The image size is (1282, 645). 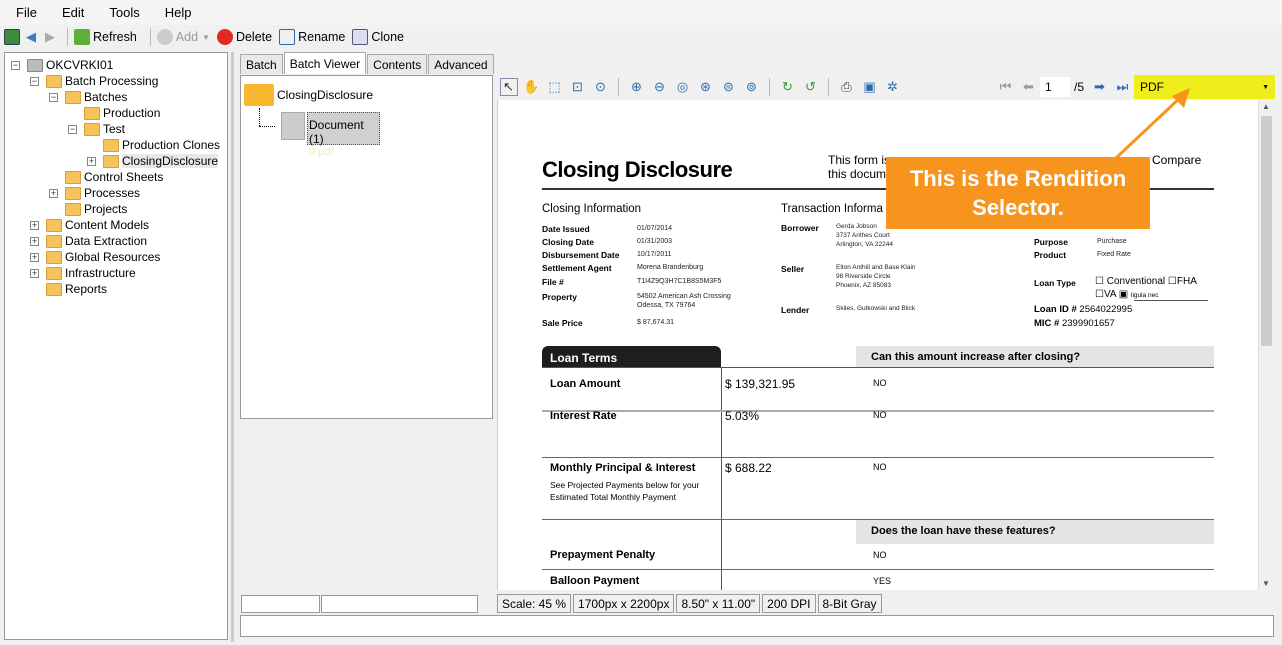 I want to click on menu-tools: Tools, so click(x=124, y=12).